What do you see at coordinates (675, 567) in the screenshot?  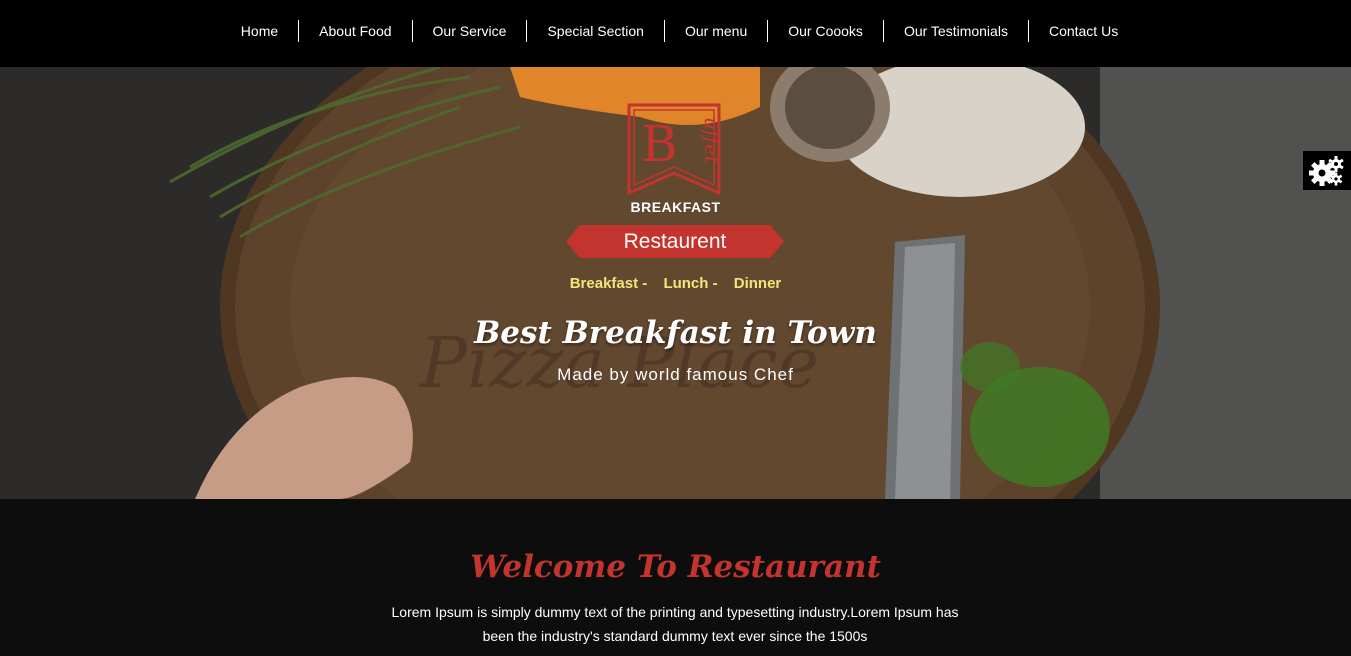 I see `welcome-title: Welcome To Restaurant` at bounding box center [675, 567].